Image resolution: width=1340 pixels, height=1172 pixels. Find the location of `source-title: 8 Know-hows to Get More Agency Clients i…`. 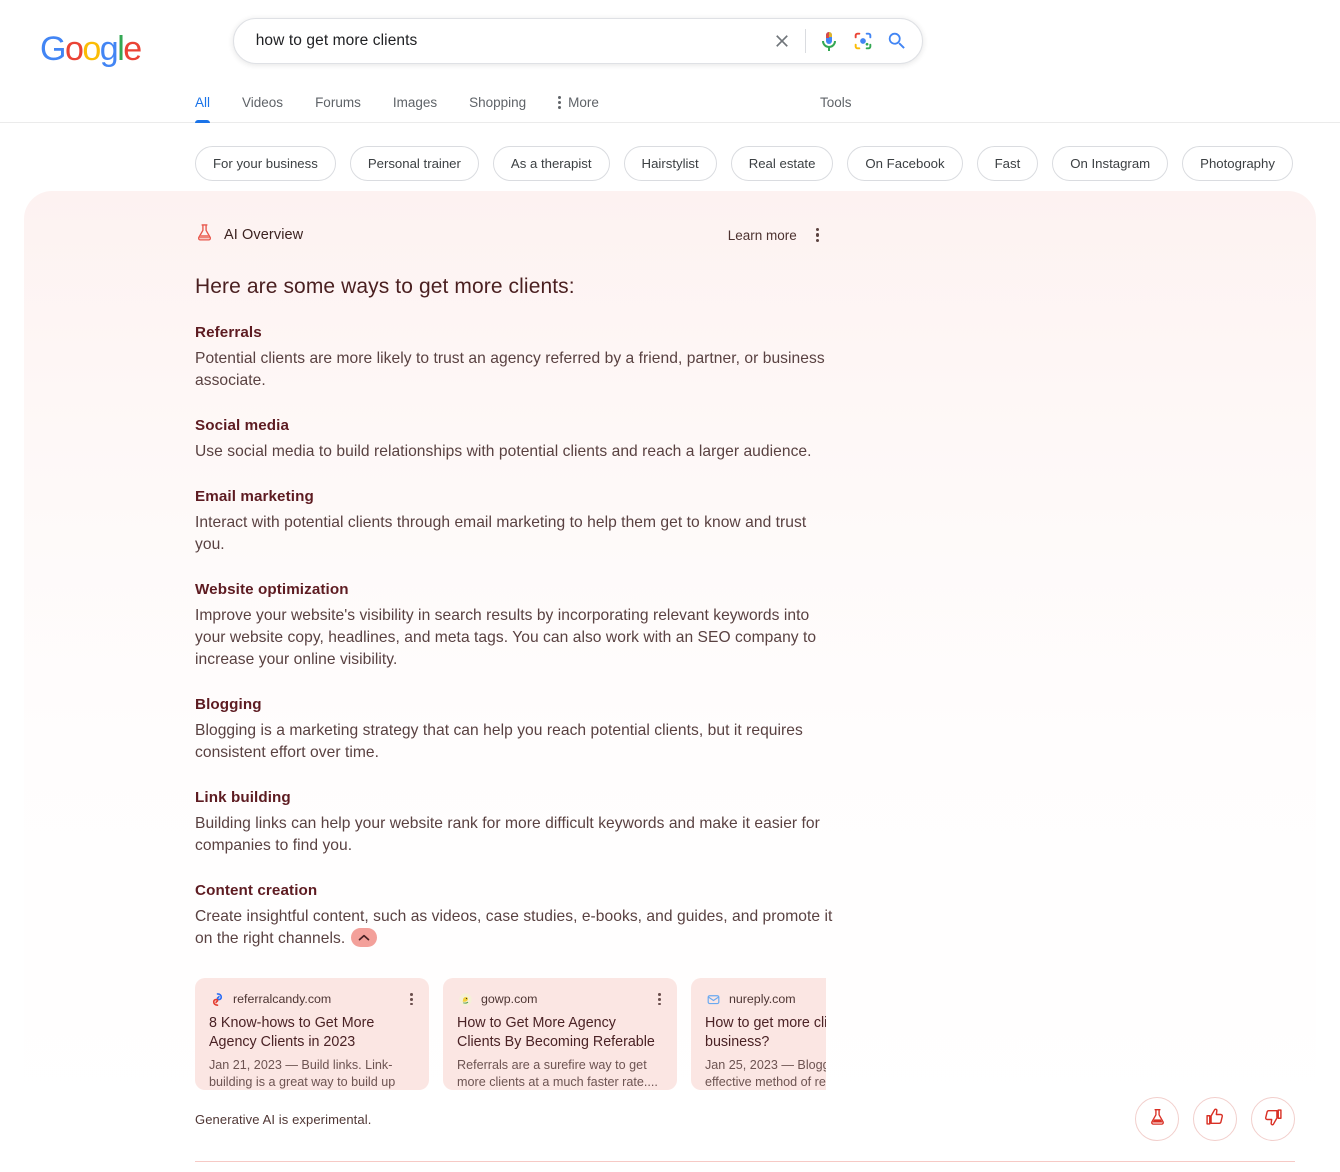

source-title: 8 Know-hows to Get More Agency Clients i… is located at coordinates (292, 1032).